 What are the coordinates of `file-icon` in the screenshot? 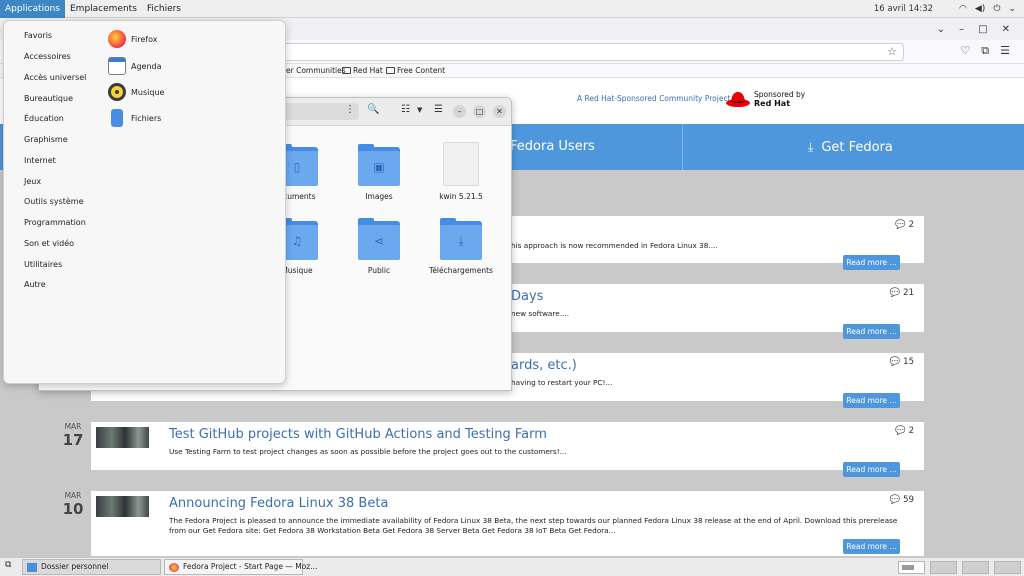 It's located at (461, 164).